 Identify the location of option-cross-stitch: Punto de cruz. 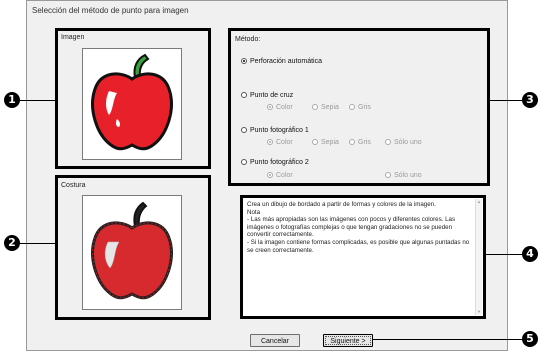
(267, 95).